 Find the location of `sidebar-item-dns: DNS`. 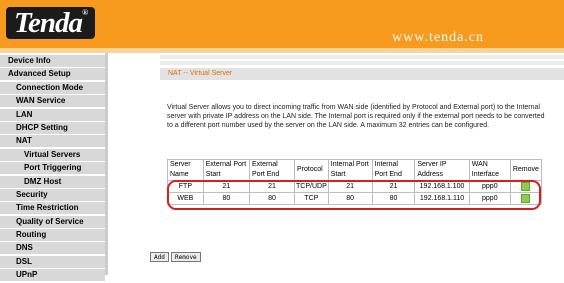

sidebar-item-dns: DNS is located at coordinates (52, 248).